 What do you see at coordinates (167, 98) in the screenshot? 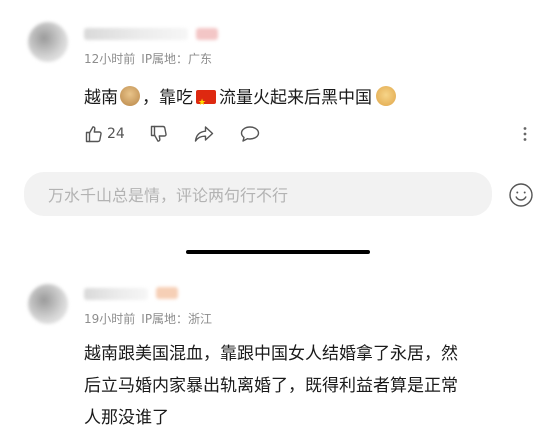
I see `comment-text-part: ，靠吃` at bounding box center [167, 98].